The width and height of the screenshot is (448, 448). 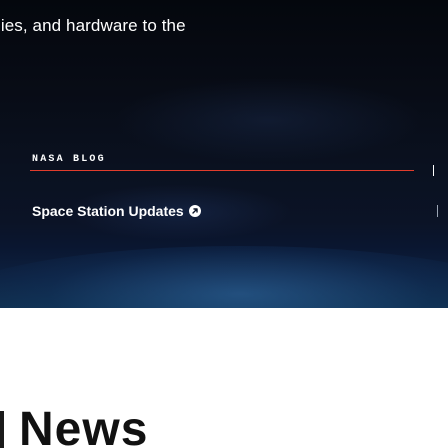 I want to click on card-divider-end, so click(x=433, y=170).